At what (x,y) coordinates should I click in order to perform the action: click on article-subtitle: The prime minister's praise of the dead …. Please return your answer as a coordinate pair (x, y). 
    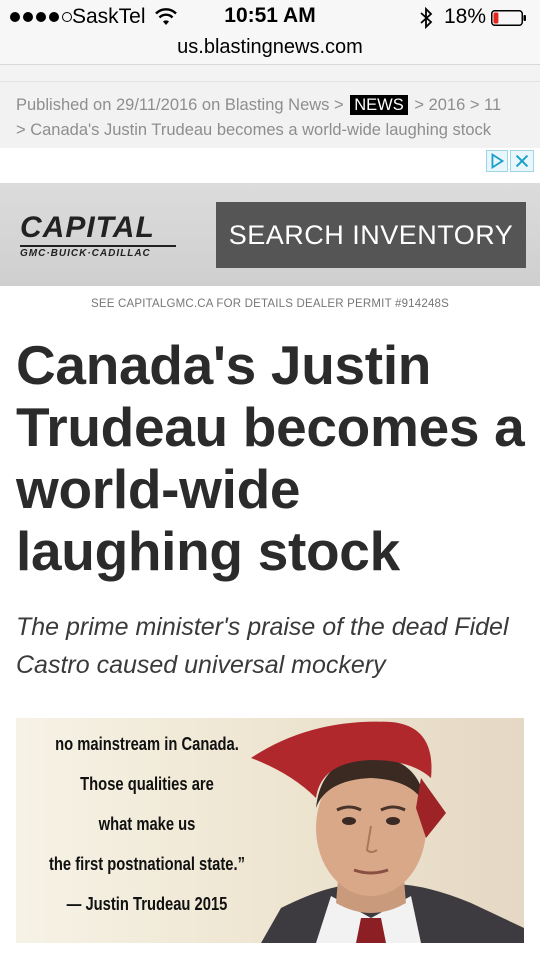
    Looking at the image, I should click on (262, 646).